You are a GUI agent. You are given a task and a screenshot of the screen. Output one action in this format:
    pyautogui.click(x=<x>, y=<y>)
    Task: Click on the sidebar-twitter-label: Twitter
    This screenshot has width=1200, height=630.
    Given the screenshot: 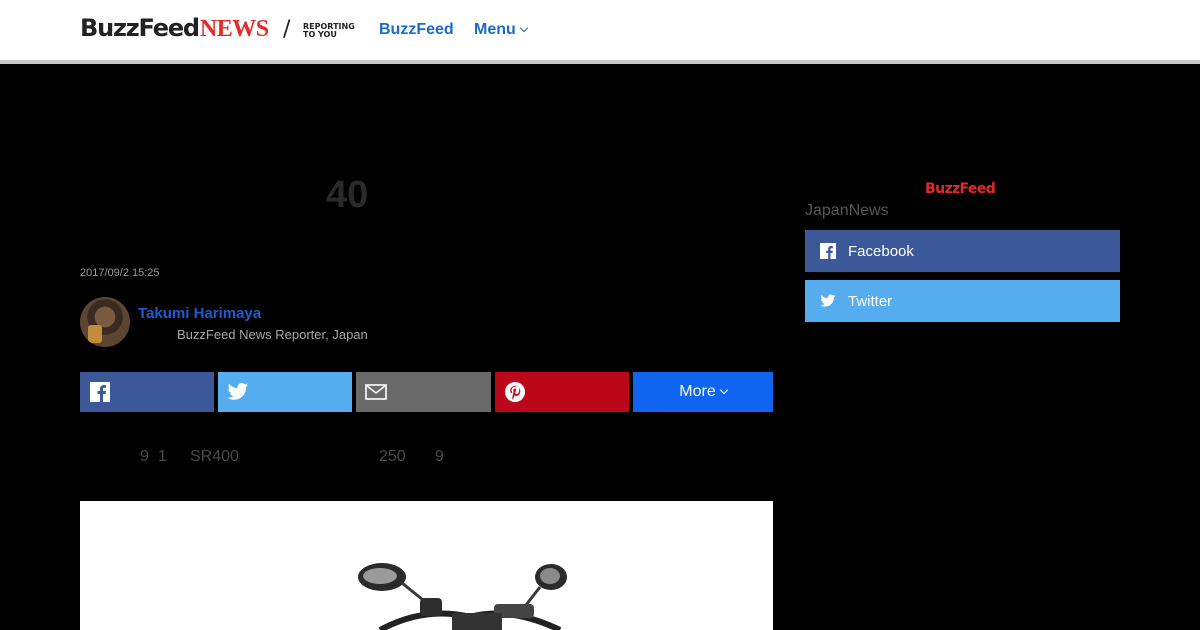 What is the action you would take?
    pyautogui.click(x=870, y=301)
    